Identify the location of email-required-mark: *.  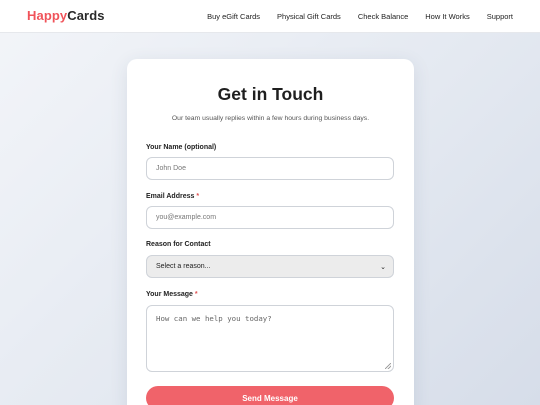
(198, 196).